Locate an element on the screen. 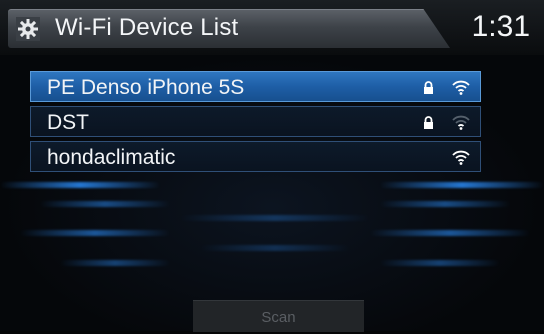 Image resolution: width=544 pixels, height=334 pixels. device-name: hondaclimatic is located at coordinates (111, 157).